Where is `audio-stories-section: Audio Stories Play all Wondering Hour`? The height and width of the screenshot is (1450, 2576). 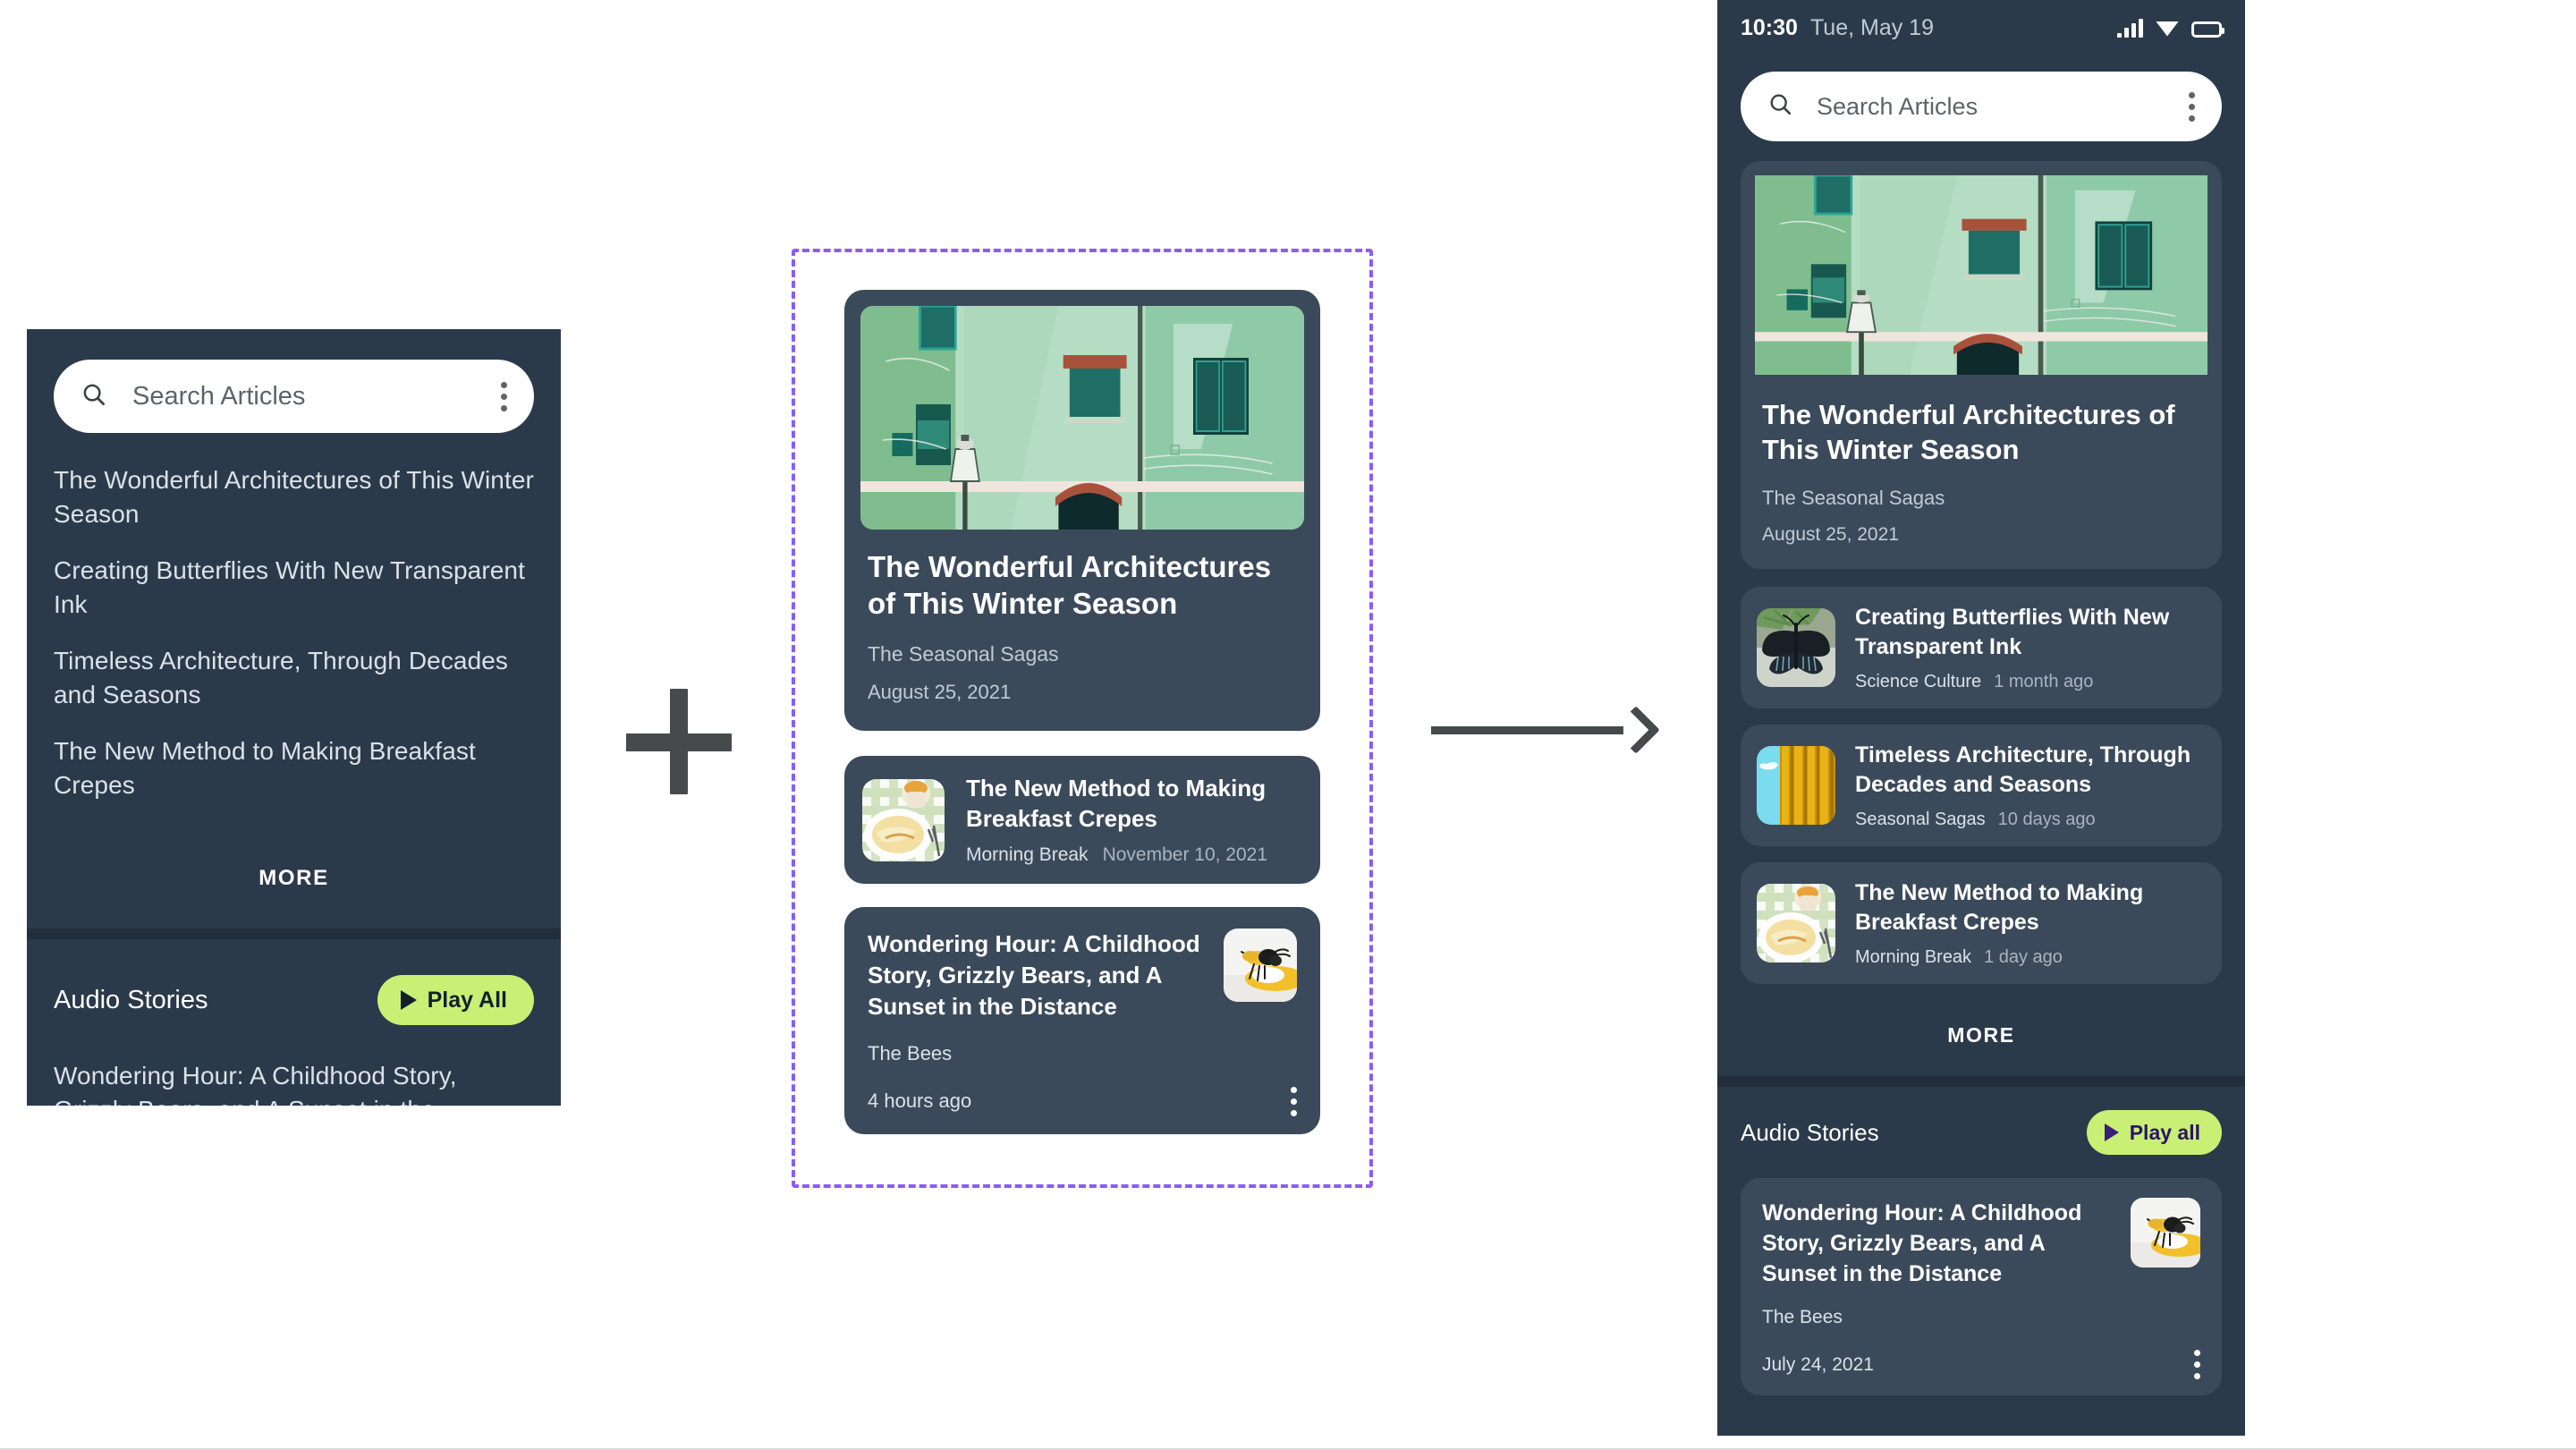
audio-stories-section: Audio Stories Play all Wondering Hour is located at coordinates (1981, 1241).